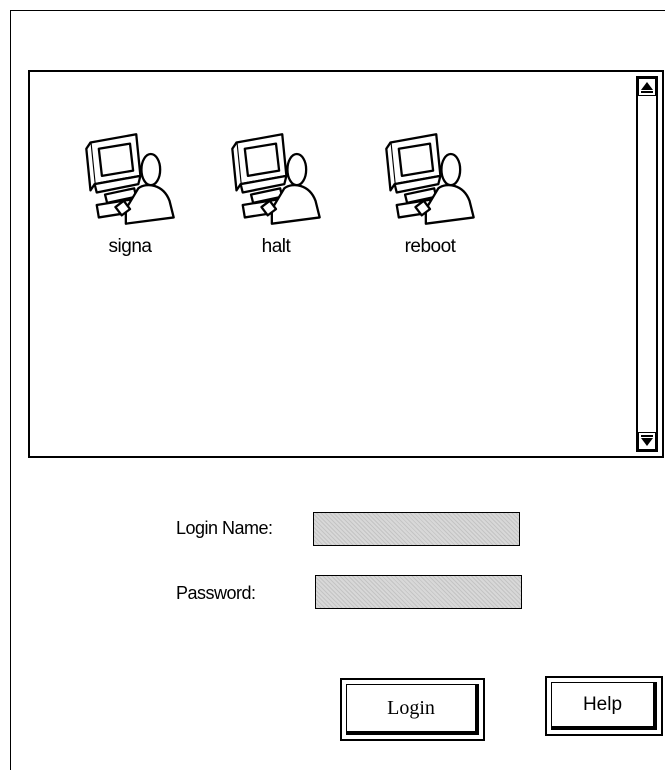  What do you see at coordinates (216, 593) in the screenshot?
I see `password-label: Password:` at bounding box center [216, 593].